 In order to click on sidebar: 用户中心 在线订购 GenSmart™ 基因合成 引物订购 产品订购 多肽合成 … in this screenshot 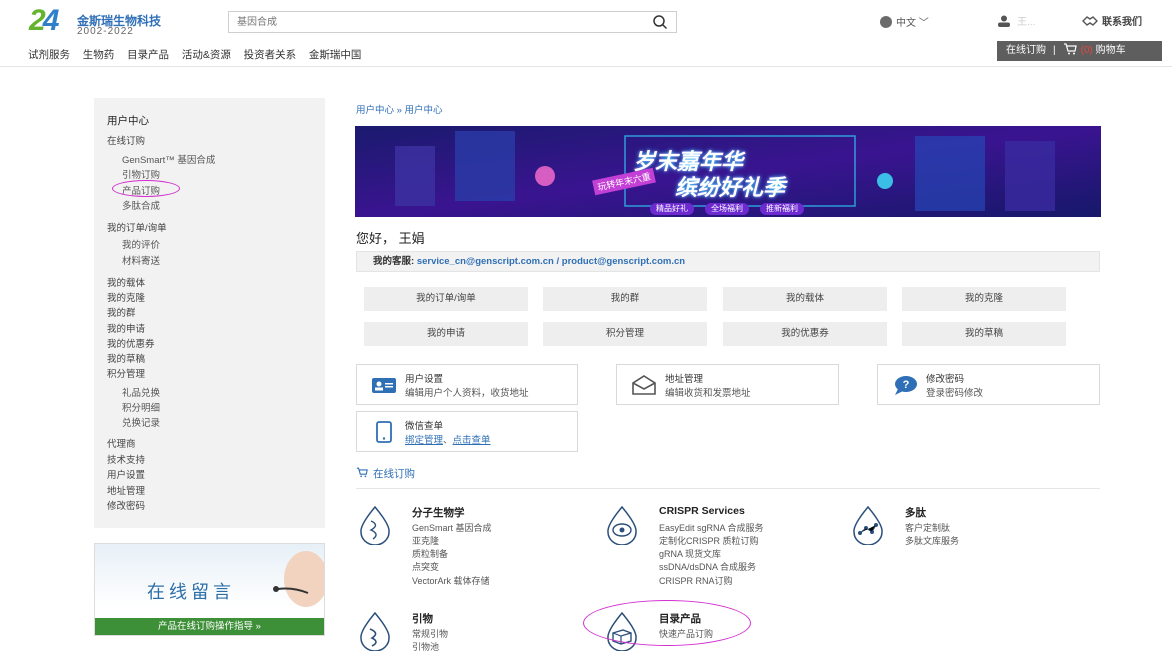, I will do `click(209, 313)`.